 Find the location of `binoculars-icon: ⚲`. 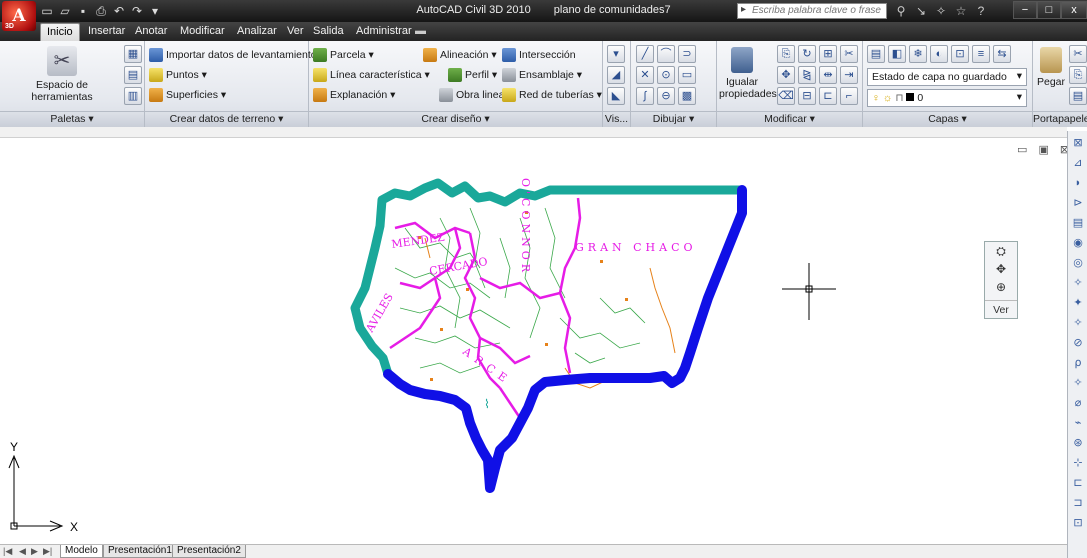

binoculars-icon: ⚲ is located at coordinates (901, 11).